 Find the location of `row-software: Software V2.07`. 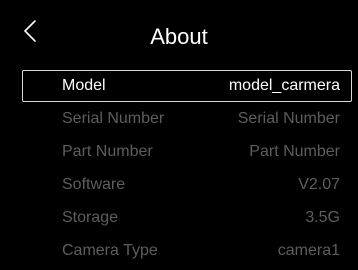

row-software: Software V2.07 is located at coordinates (187, 185).